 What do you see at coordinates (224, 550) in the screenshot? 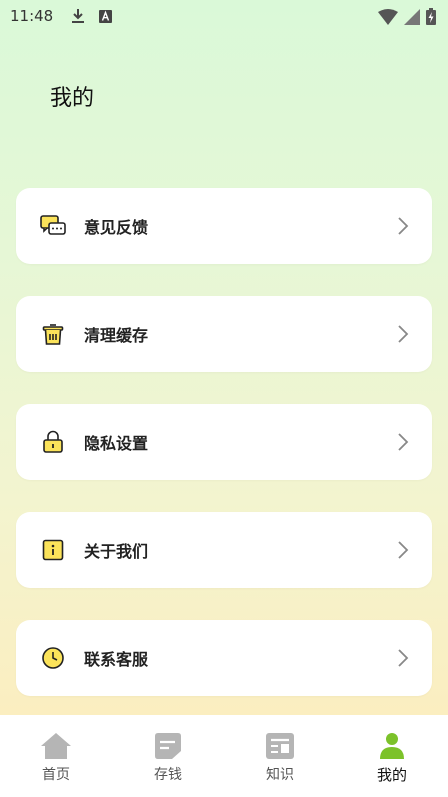
I see `menu-item-about-us: 关于我们` at bounding box center [224, 550].